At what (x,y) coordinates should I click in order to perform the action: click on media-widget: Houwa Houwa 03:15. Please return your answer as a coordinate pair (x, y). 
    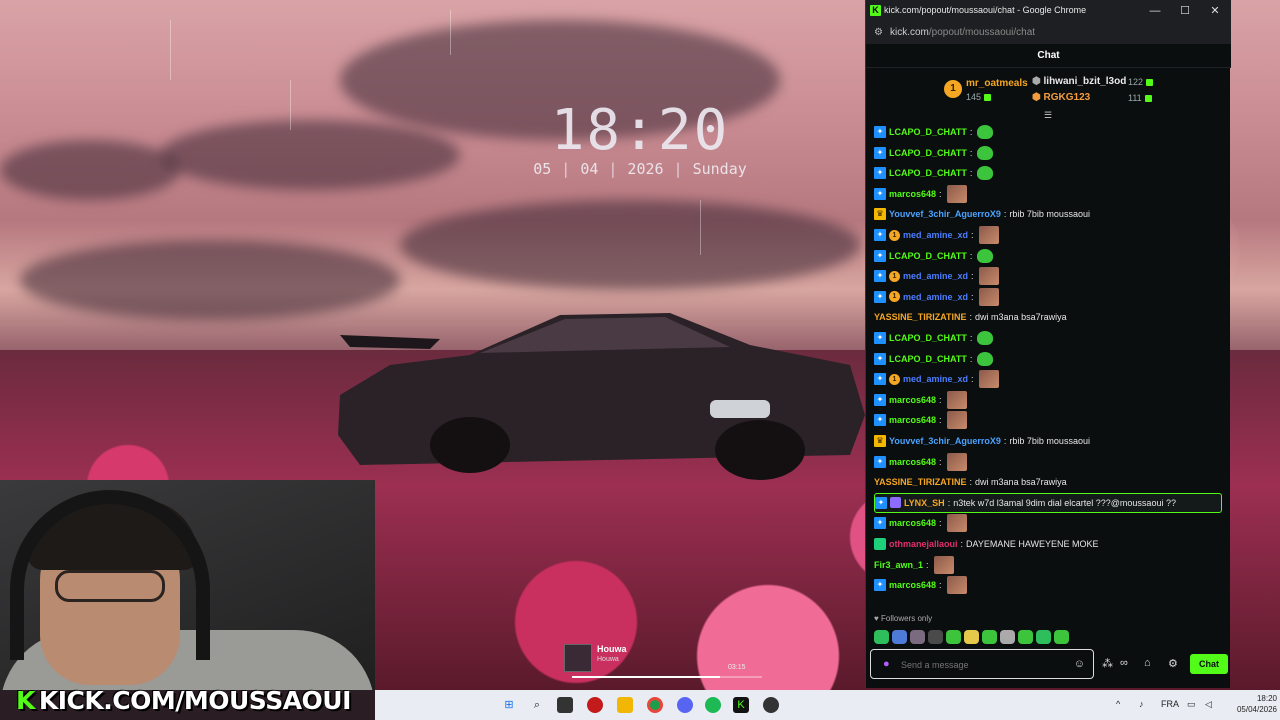
    Looking at the image, I should click on (662, 662).